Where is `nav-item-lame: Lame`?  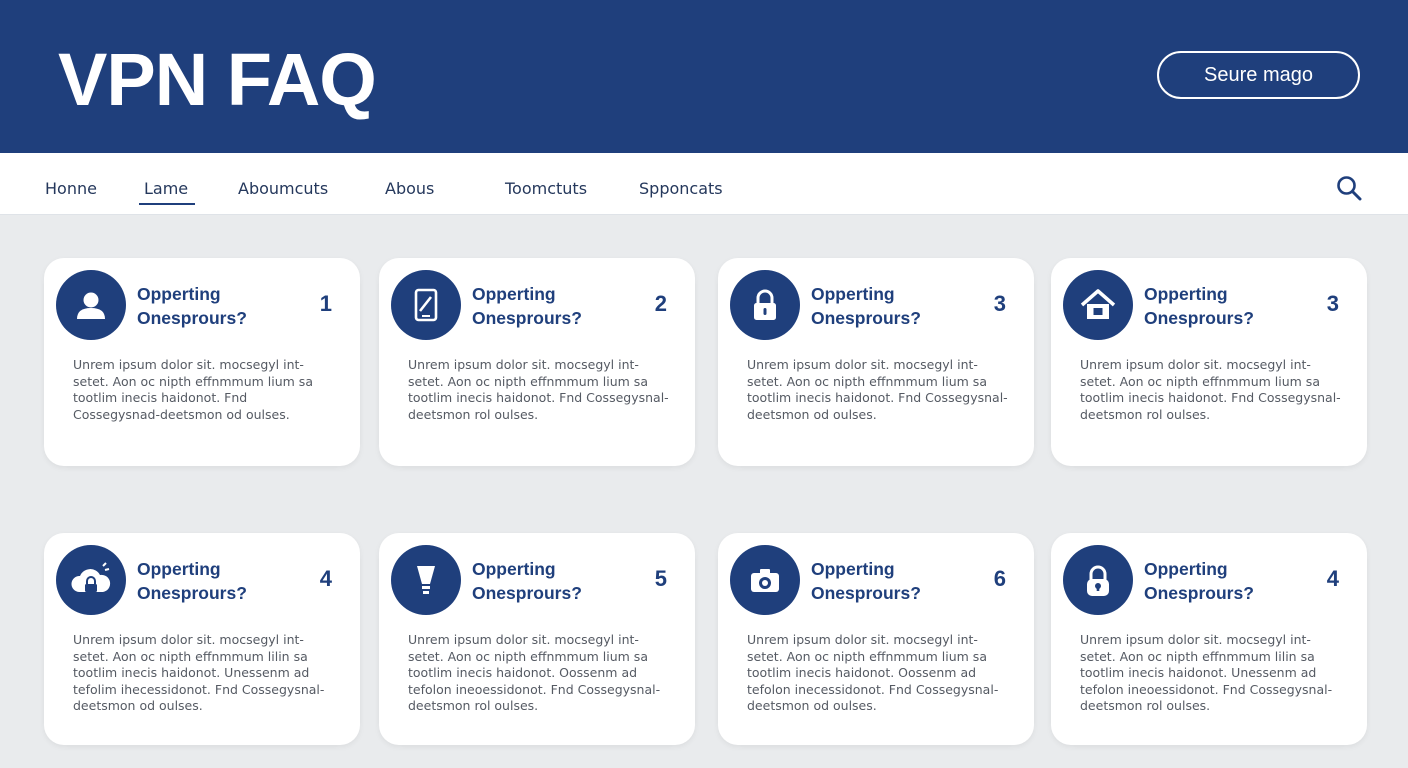
nav-item-lame: Lame is located at coordinates (167, 192).